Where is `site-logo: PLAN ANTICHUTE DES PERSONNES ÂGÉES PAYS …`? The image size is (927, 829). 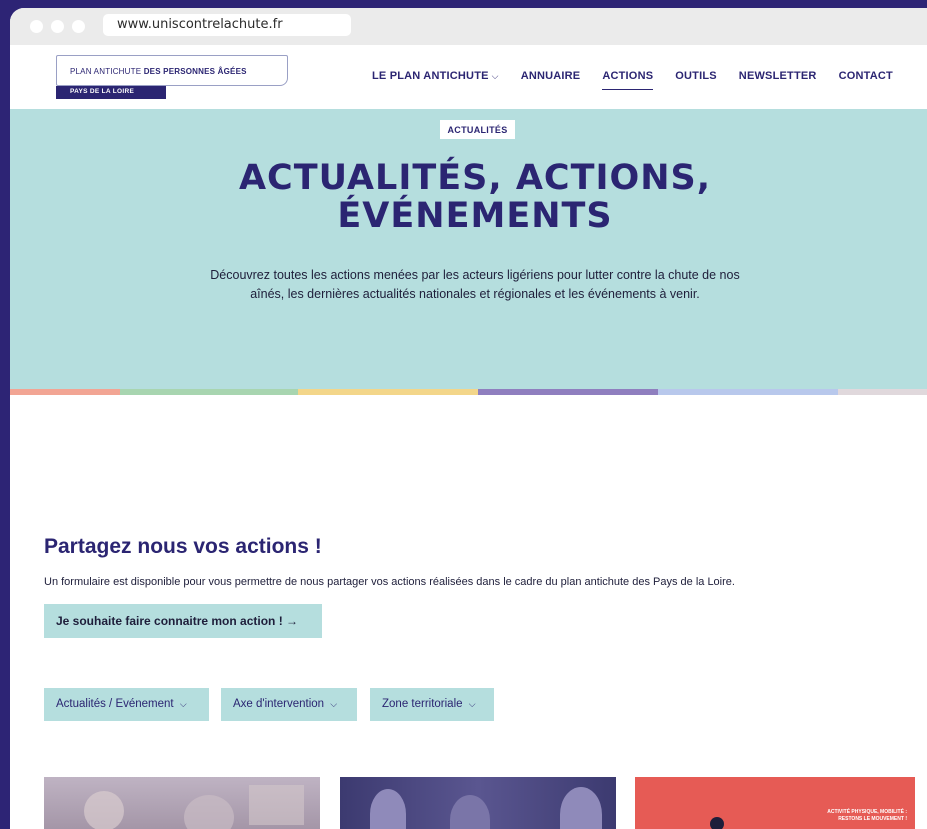 site-logo: PLAN ANTICHUTE DES PERSONNES ÂGÉES PAYS … is located at coordinates (172, 77).